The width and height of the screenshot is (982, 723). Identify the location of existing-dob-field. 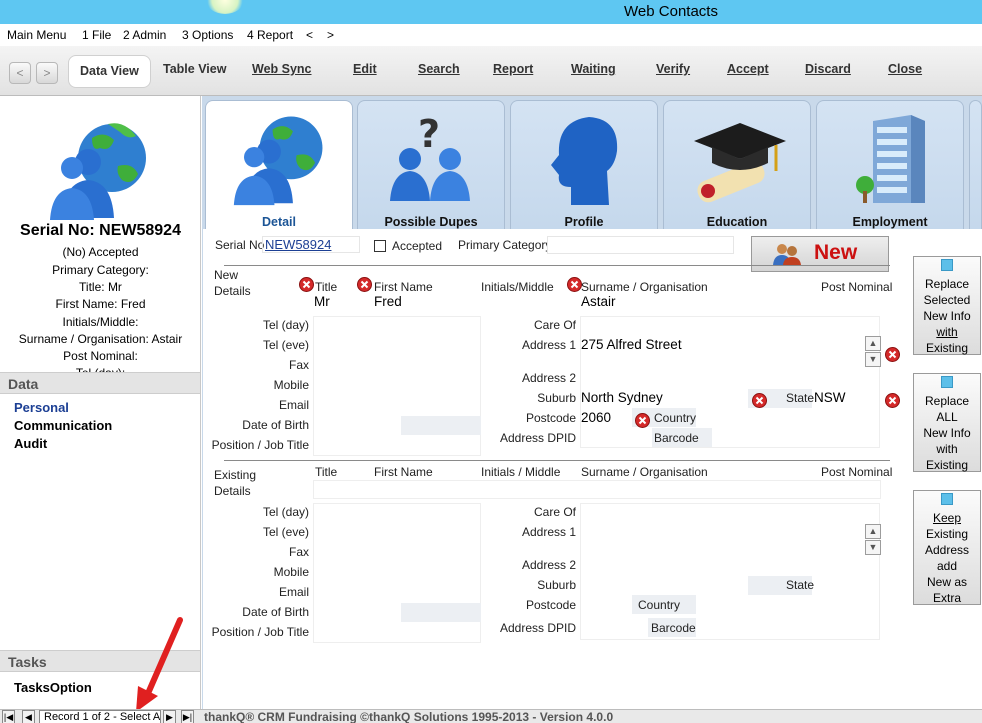
(441, 612).